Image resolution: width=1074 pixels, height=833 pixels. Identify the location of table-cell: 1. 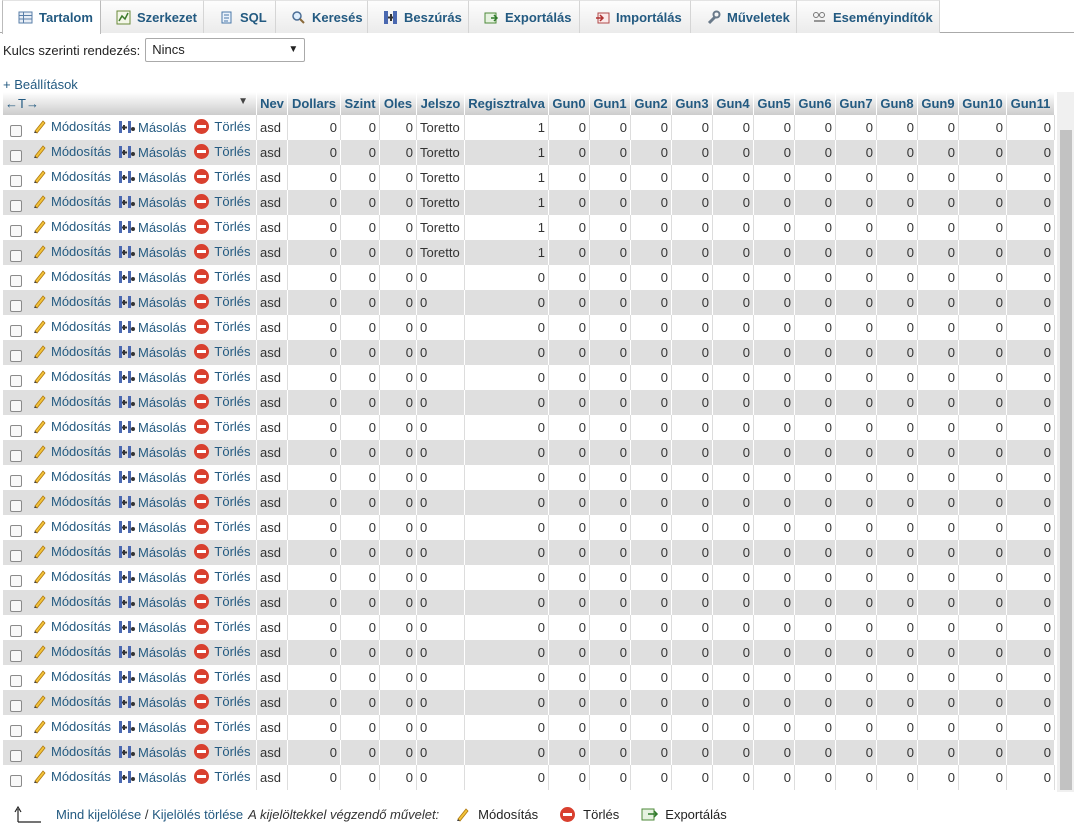
(507, 202).